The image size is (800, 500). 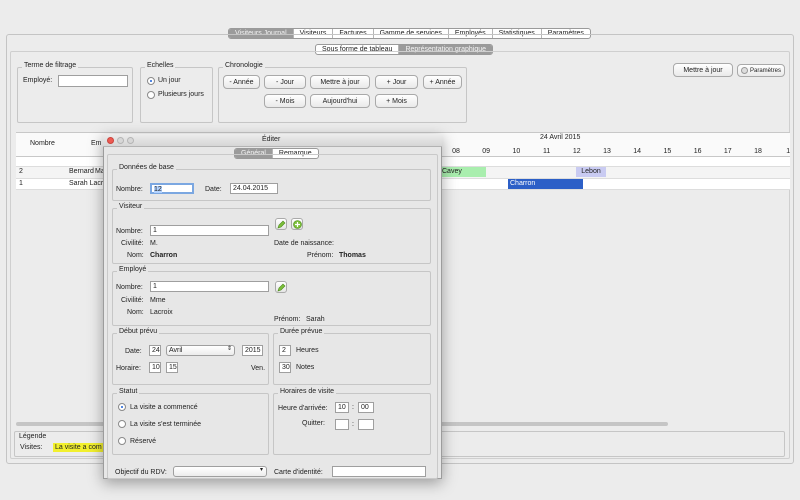 What do you see at coordinates (128, 368) in the screenshot?
I see `start-time-label: Horaire:` at bounding box center [128, 368].